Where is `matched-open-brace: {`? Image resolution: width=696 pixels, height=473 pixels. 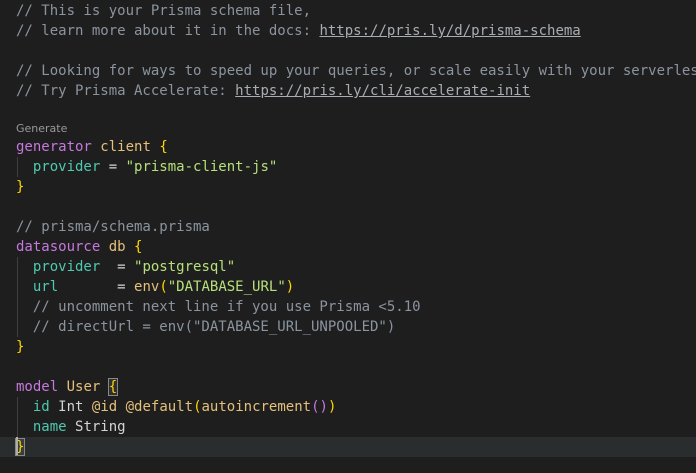 matched-open-brace: { is located at coordinates (113, 387).